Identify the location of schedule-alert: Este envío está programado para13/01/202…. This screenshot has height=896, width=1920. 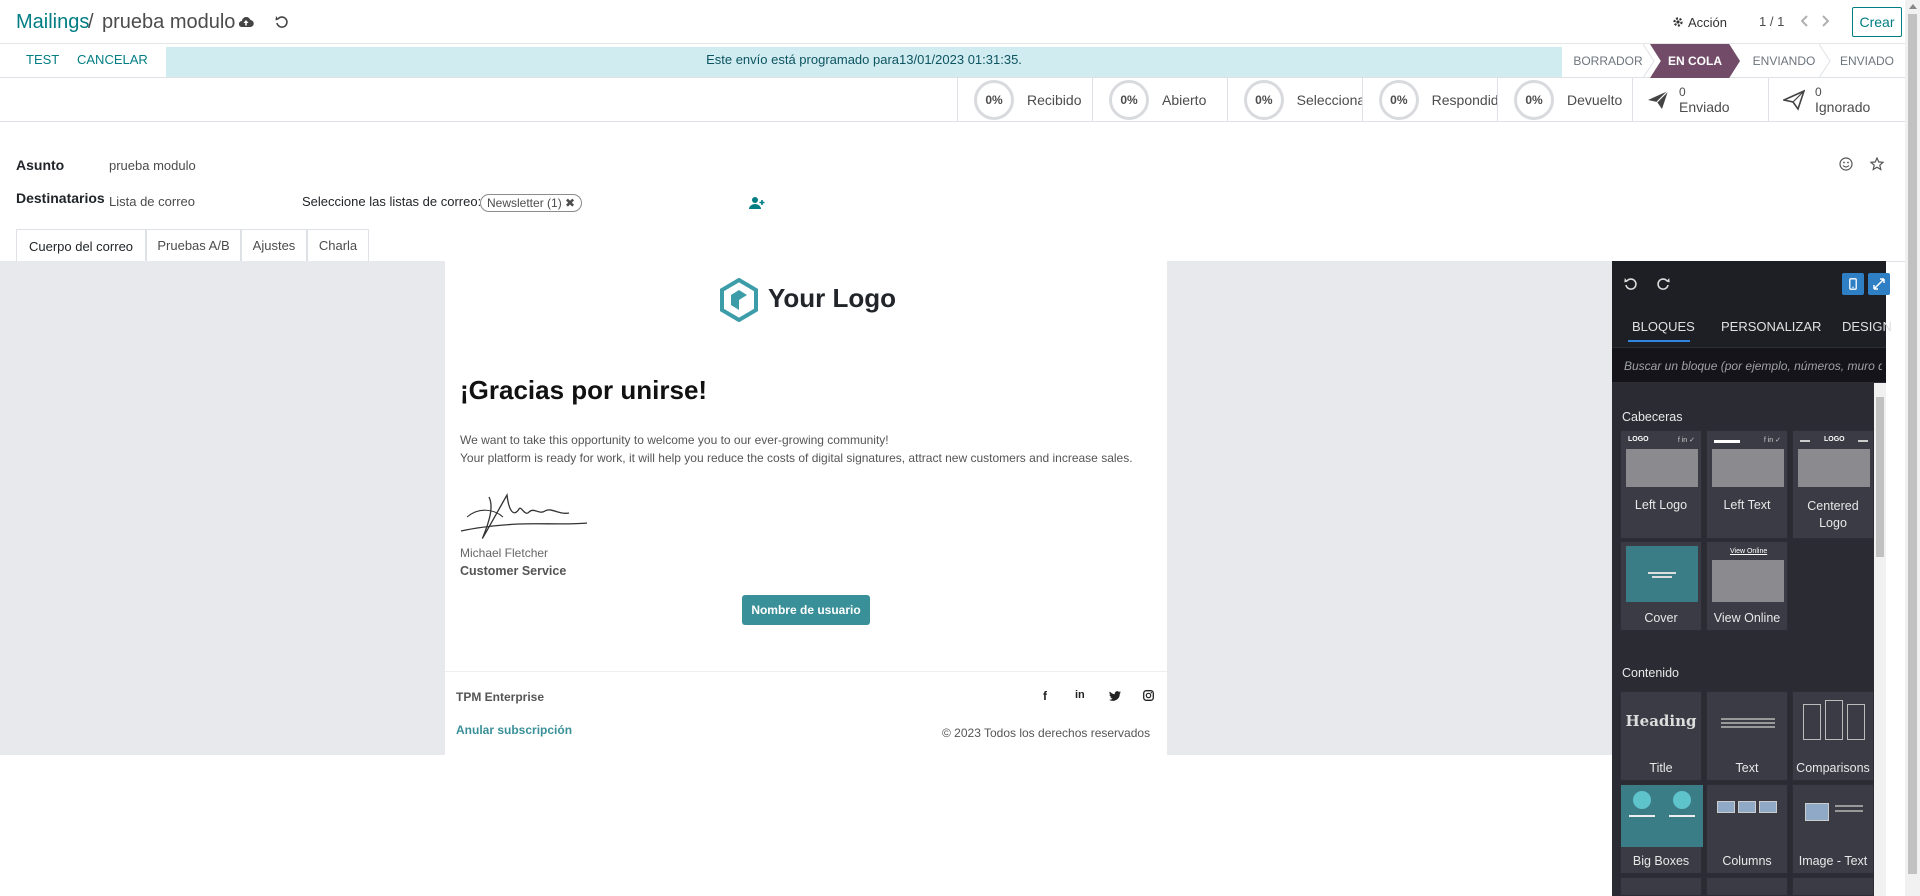
(864, 62).